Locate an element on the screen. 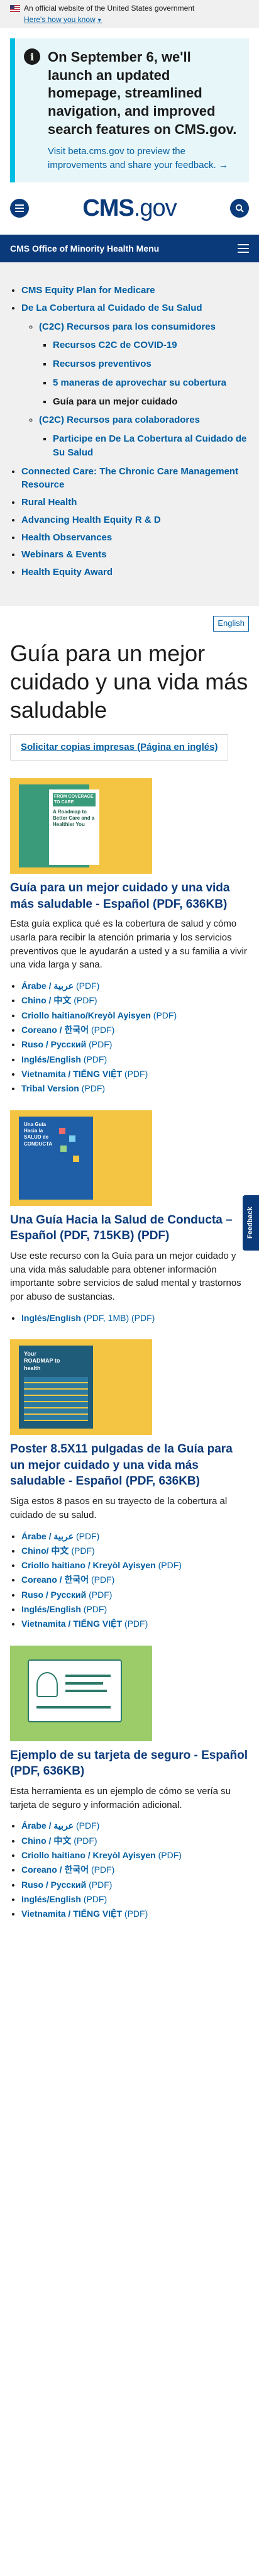  language-link: Chino/ 中文 is located at coordinates (45, 1551).